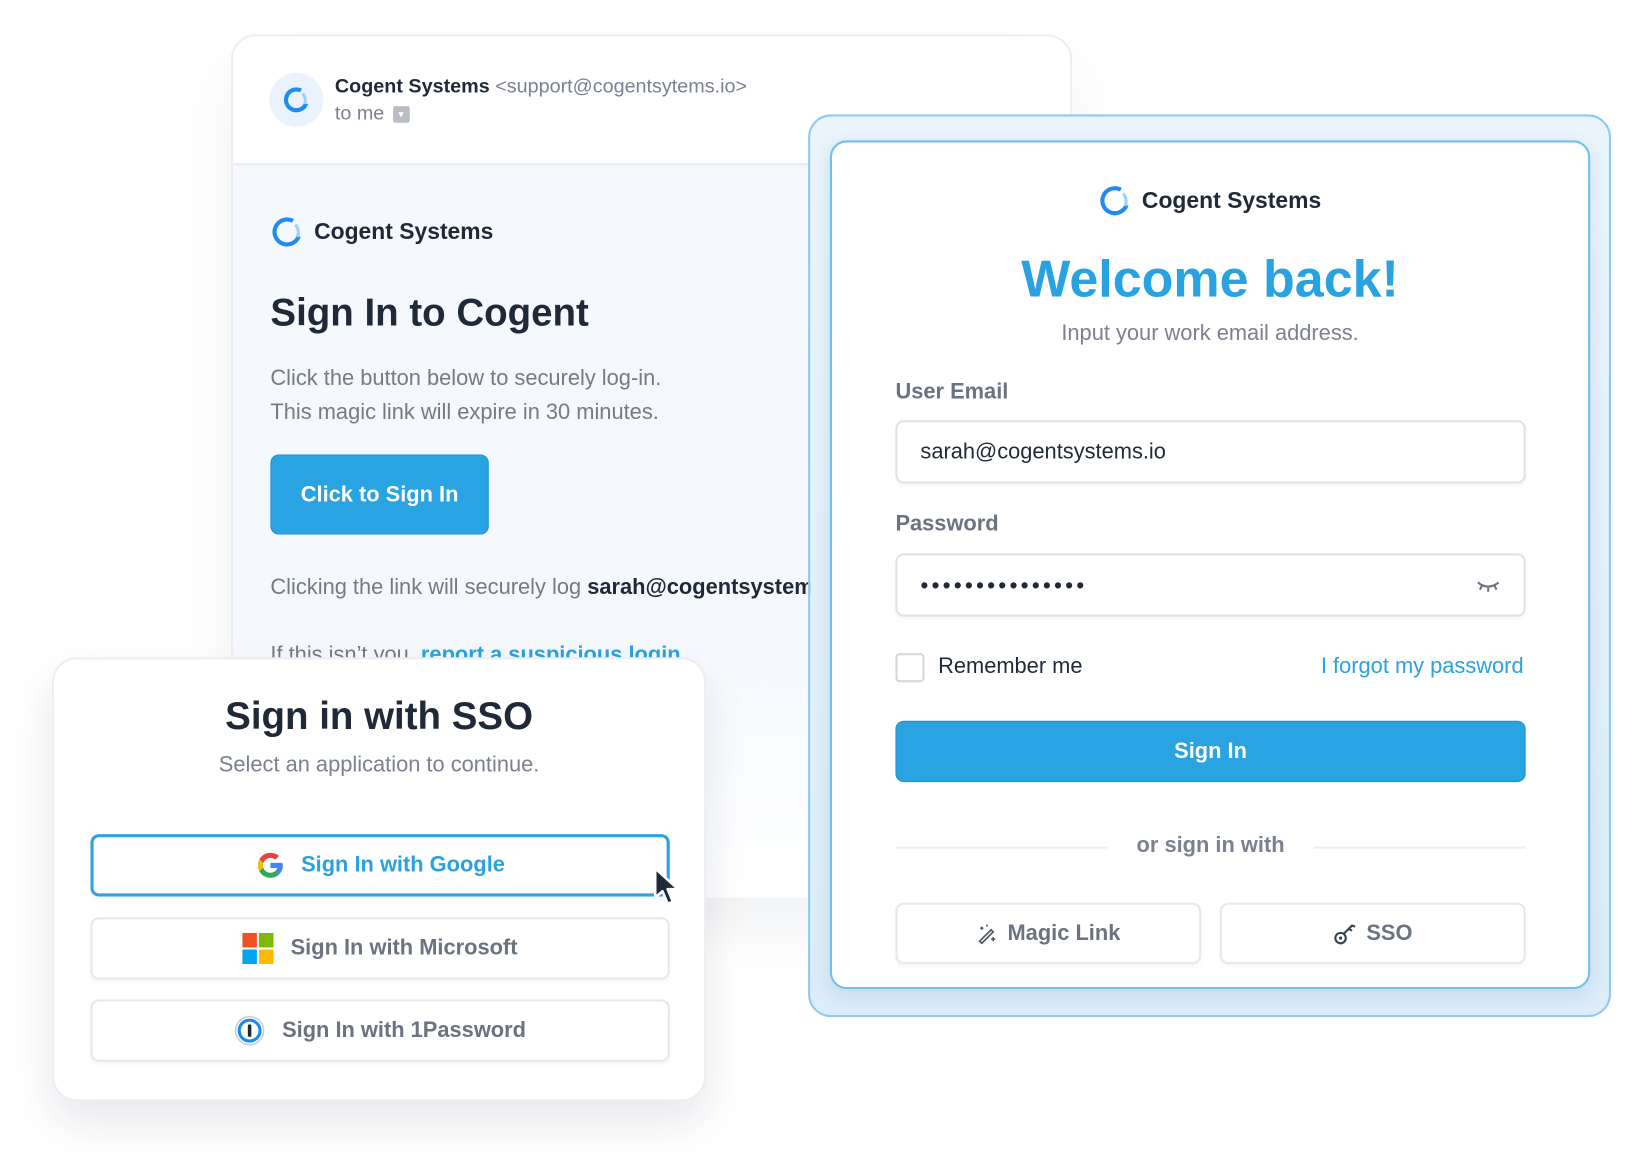 The width and height of the screenshot is (1632, 1175). I want to click on microsoft-icon, so click(258, 948).